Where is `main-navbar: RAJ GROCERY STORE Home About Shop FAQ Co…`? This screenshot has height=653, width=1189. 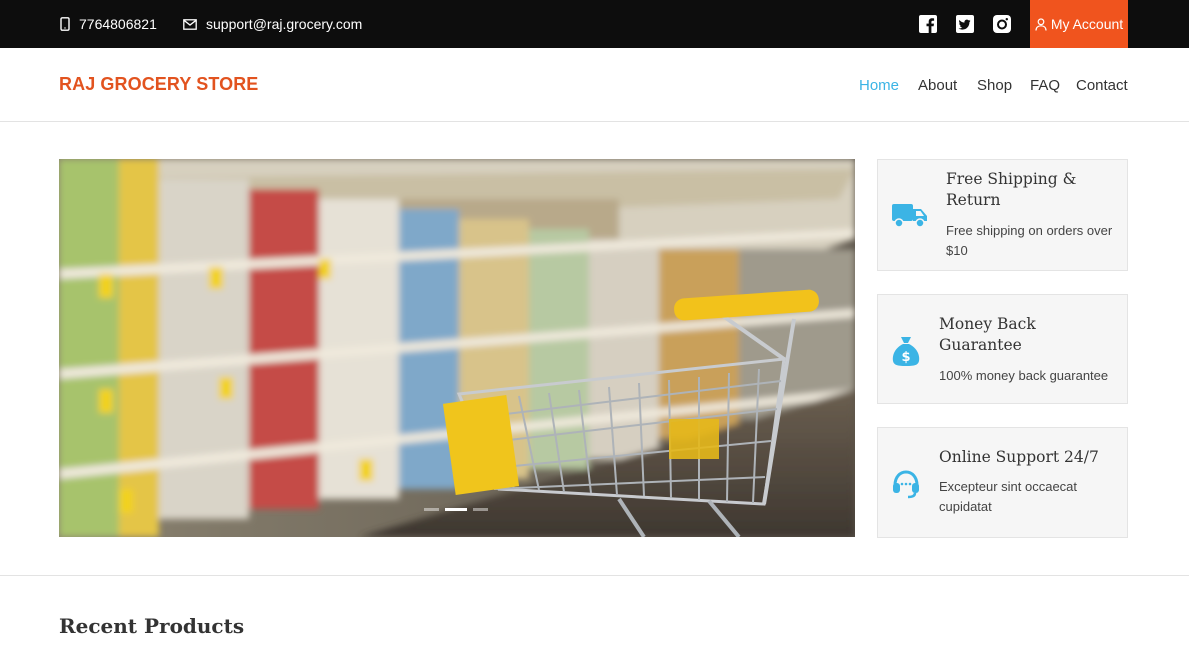
main-navbar: RAJ GROCERY STORE Home About Shop FAQ Co… is located at coordinates (594, 85).